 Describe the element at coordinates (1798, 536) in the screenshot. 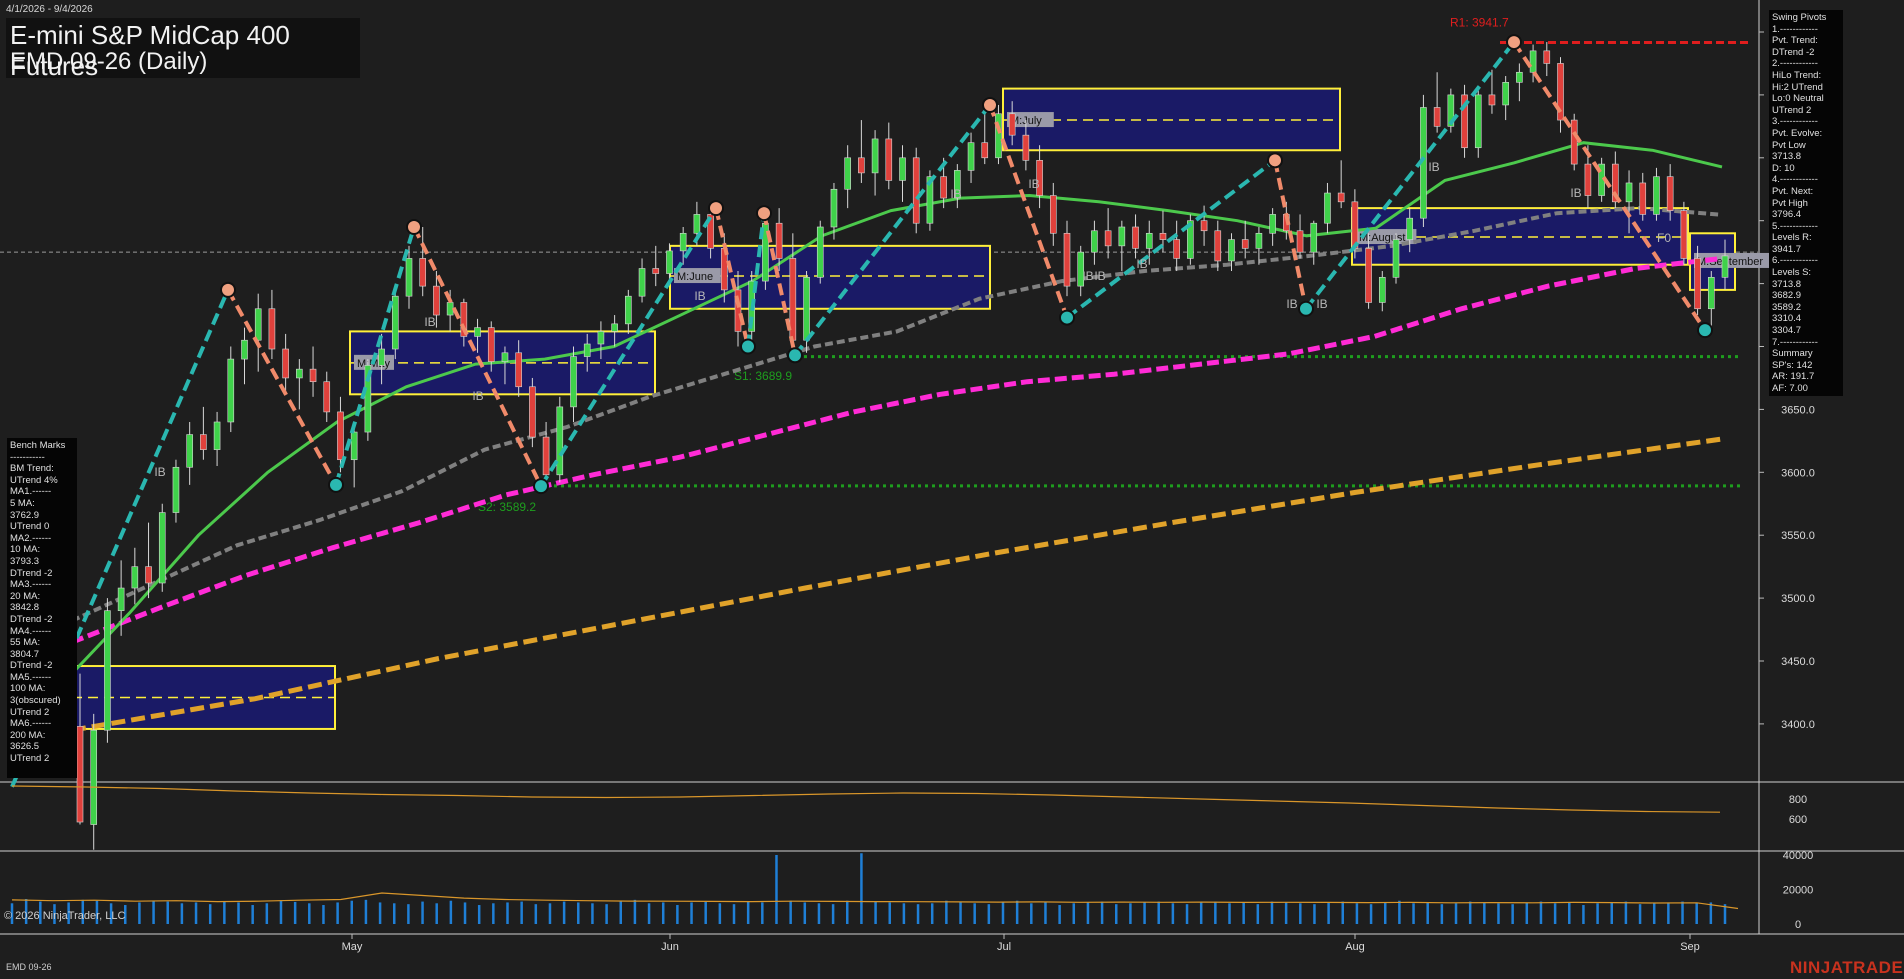

I see `price-tick-label: 3550.0` at that location.